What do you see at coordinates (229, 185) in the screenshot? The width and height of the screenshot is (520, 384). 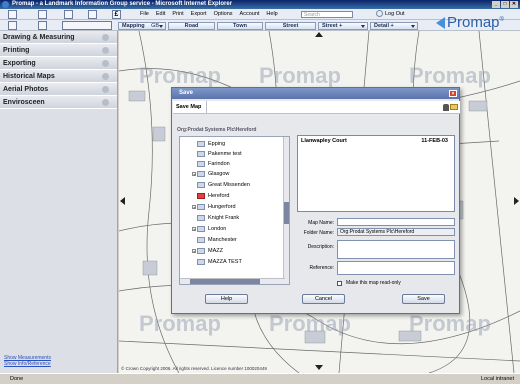 I see `tree-item-label: Great Missenden` at bounding box center [229, 185].